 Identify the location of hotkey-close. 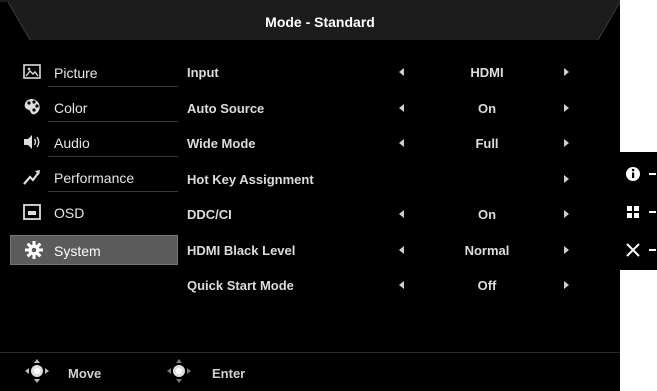
(640, 250).